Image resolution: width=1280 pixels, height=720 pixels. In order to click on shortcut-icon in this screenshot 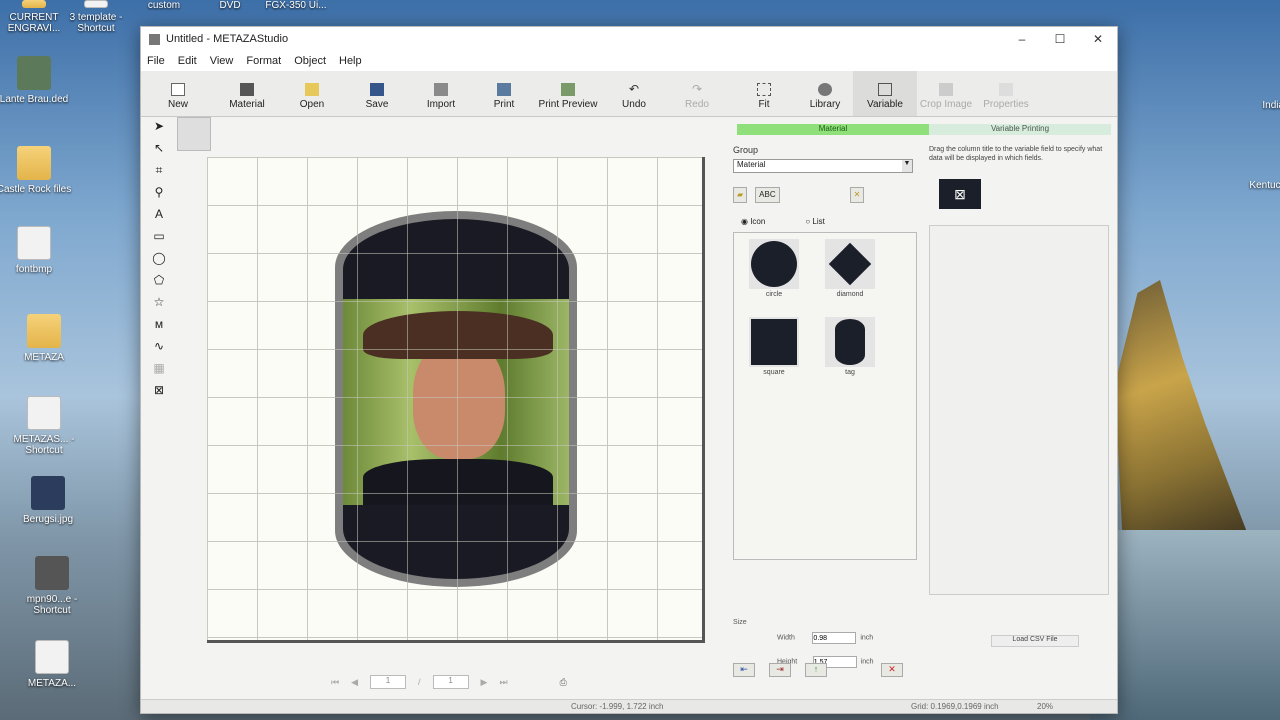, I will do `click(44, 413)`.